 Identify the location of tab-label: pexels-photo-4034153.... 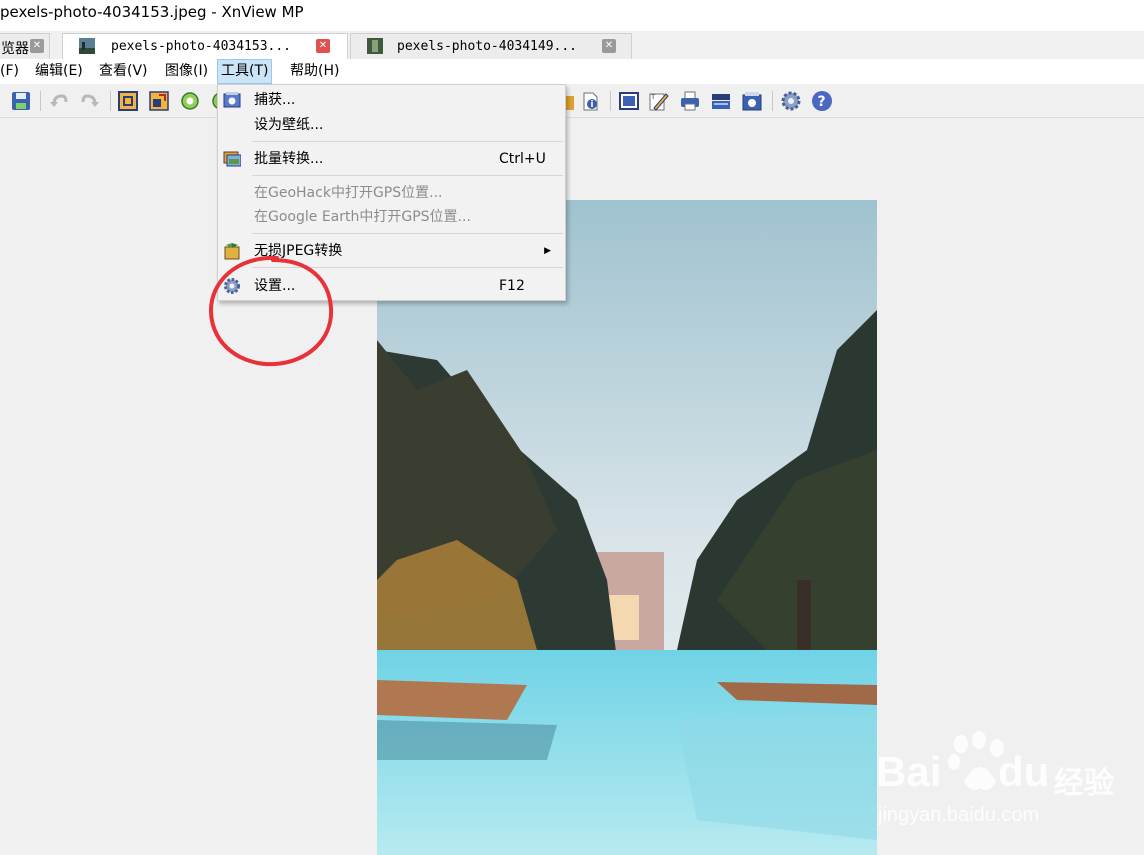
(201, 46).